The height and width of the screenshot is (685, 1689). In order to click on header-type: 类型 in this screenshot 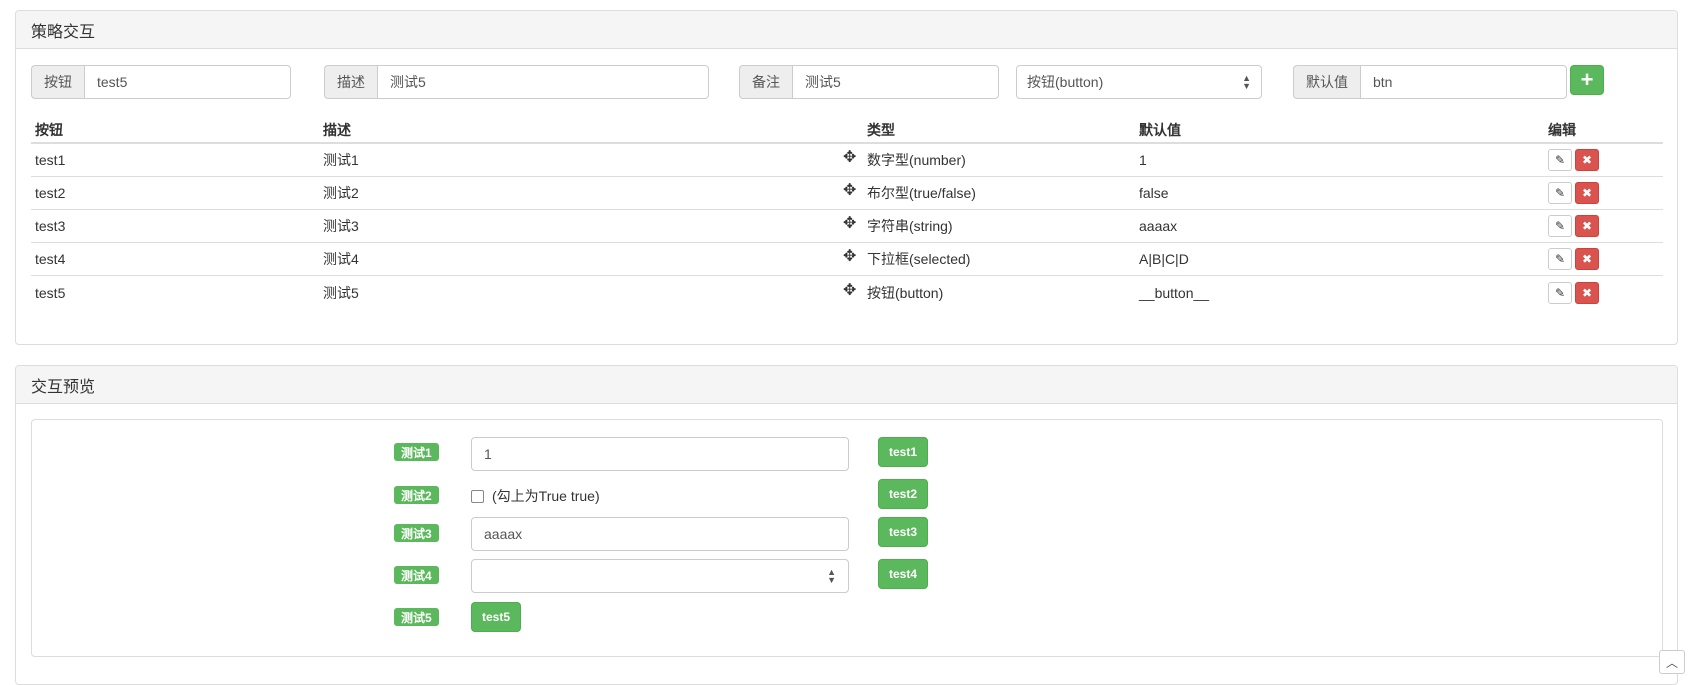, I will do `click(881, 130)`.